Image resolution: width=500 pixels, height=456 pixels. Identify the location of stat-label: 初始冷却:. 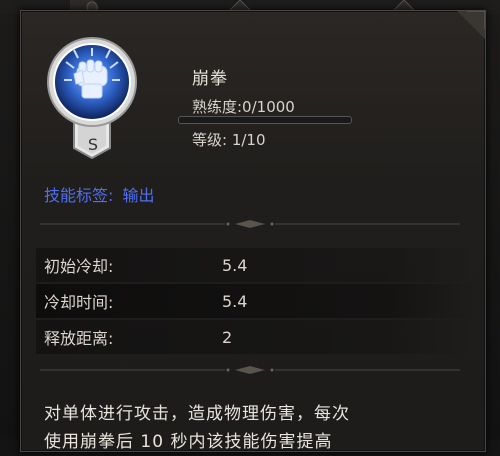
(79, 266).